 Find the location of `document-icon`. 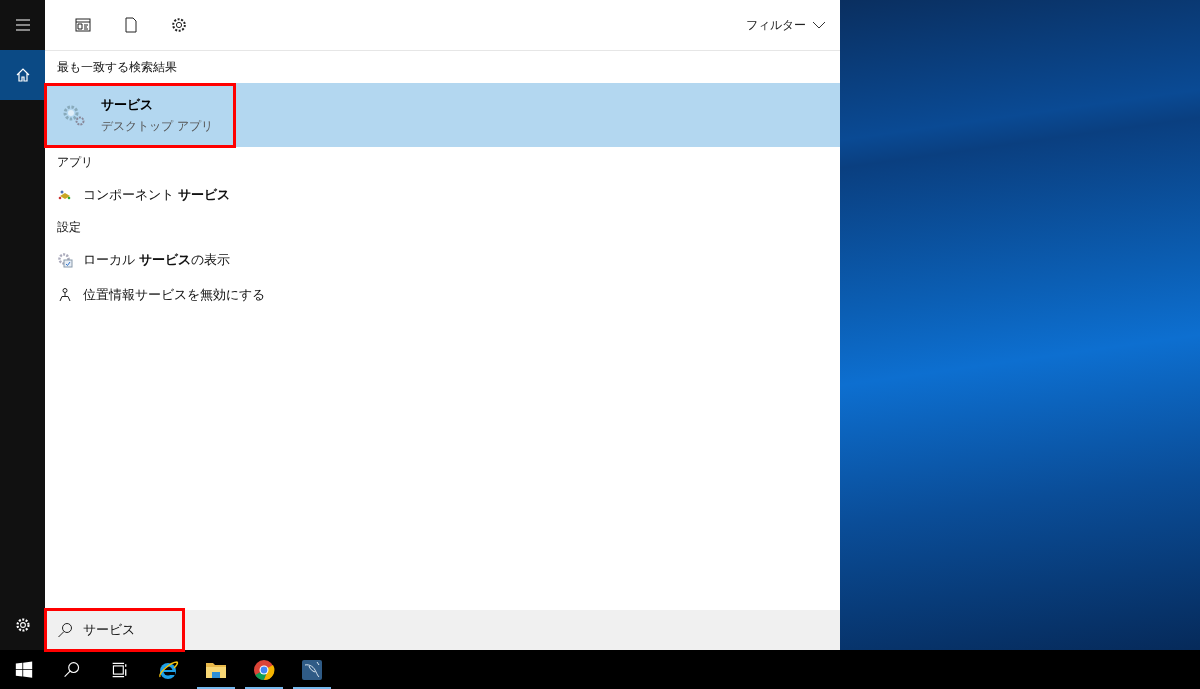

document-icon is located at coordinates (131, 25).